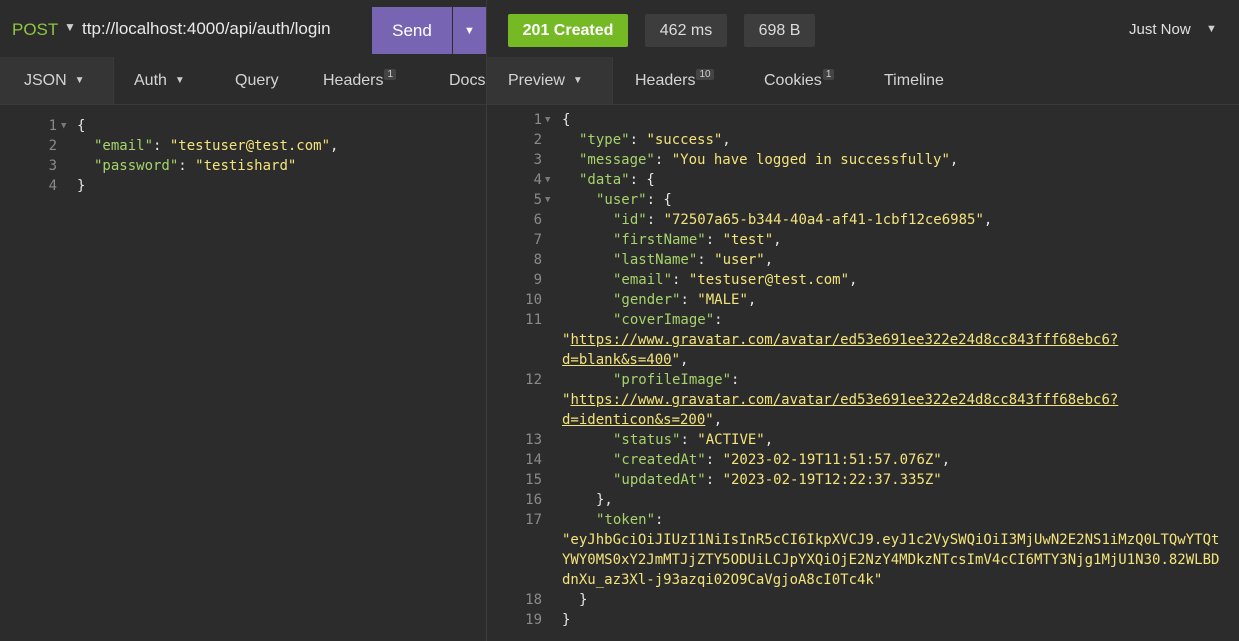 The height and width of the screenshot is (641, 1239). I want to click on code-line: "token":, so click(630, 520).